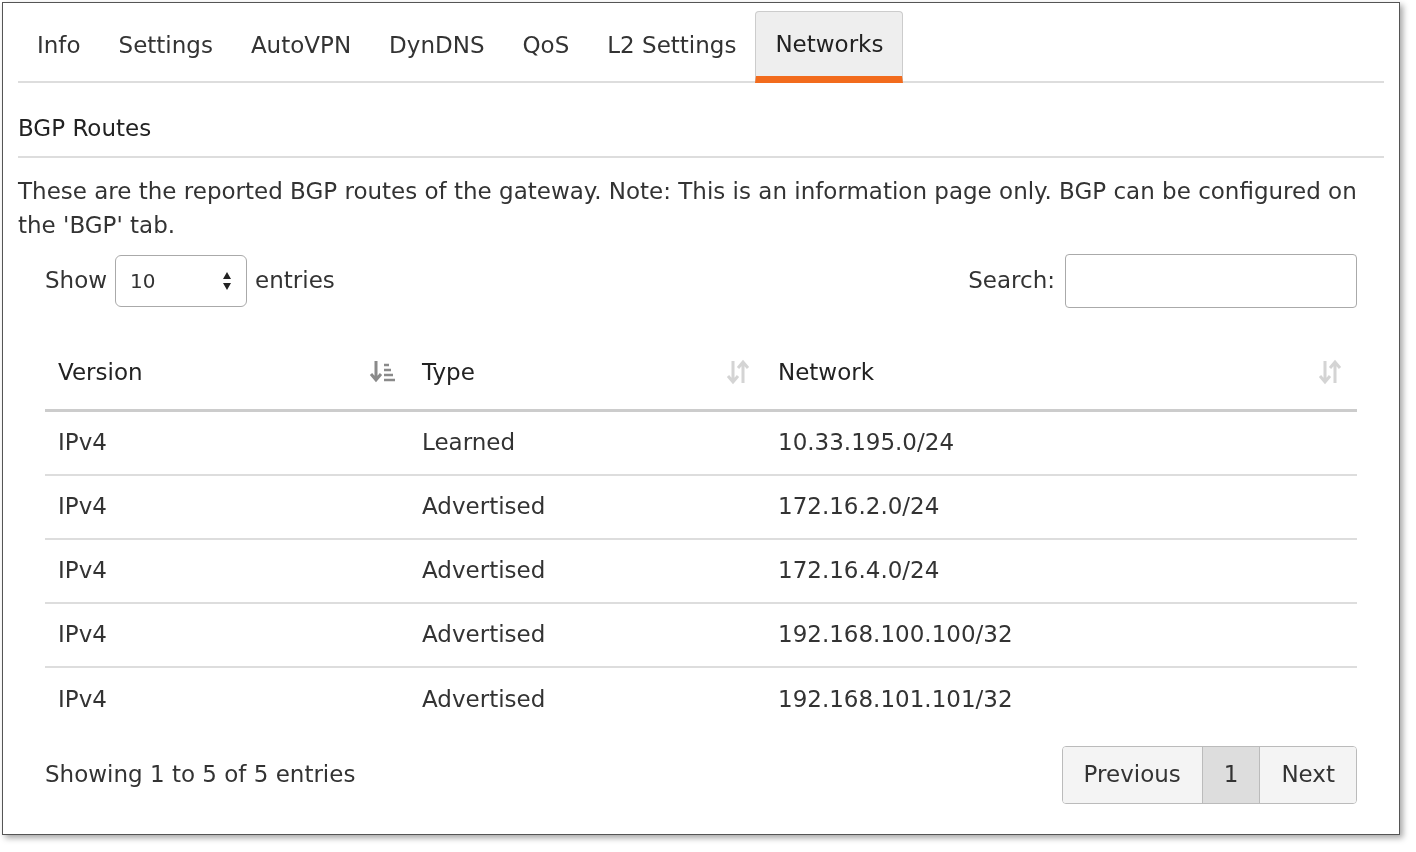 The image size is (1416, 852). What do you see at coordinates (829, 47) in the screenshot?
I see `tab: Networks` at bounding box center [829, 47].